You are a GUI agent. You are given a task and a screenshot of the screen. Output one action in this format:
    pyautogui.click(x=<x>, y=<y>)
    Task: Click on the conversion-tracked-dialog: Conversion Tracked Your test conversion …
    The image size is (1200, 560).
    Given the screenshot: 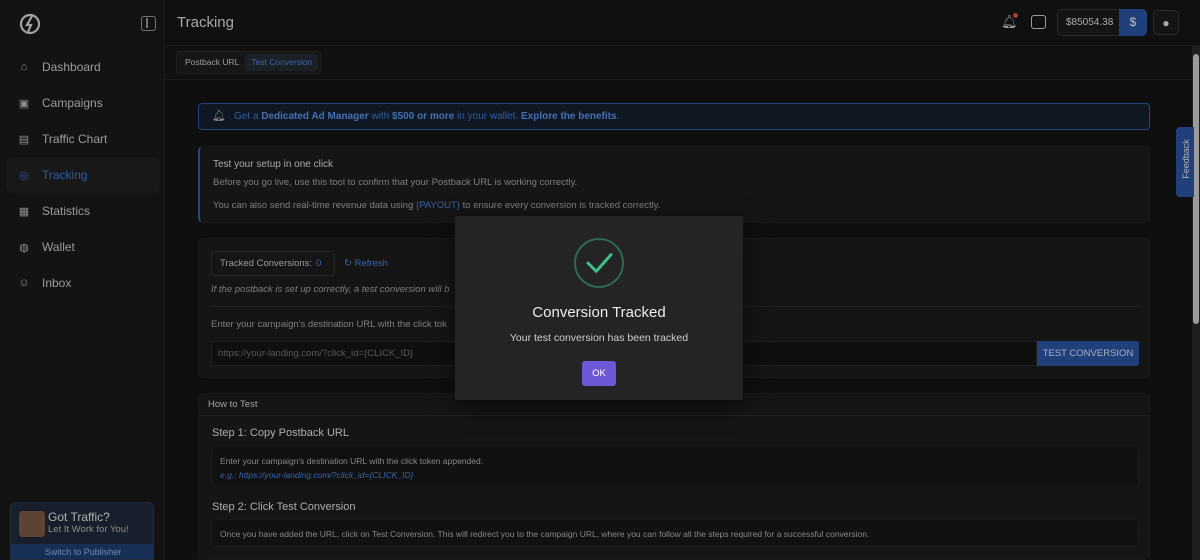 What is the action you would take?
    pyautogui.click(x=599, y=308)
    